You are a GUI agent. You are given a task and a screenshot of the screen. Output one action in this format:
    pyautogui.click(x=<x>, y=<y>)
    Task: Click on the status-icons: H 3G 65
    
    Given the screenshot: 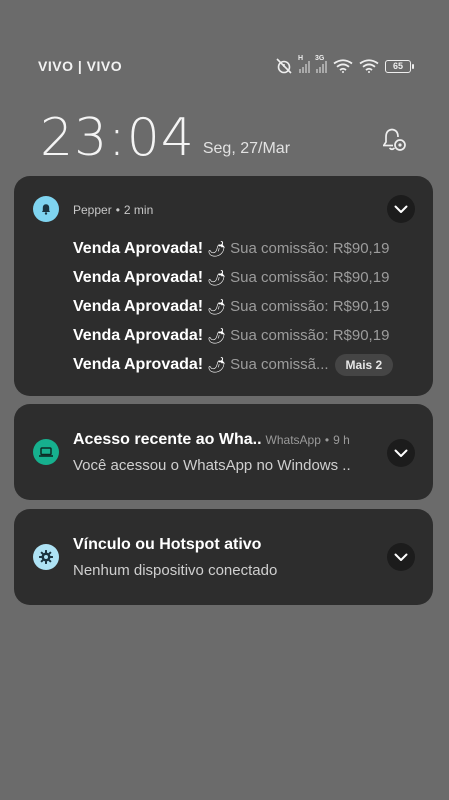 What is the action you would take?
    pyautogui.click(x=344, y=64)
    